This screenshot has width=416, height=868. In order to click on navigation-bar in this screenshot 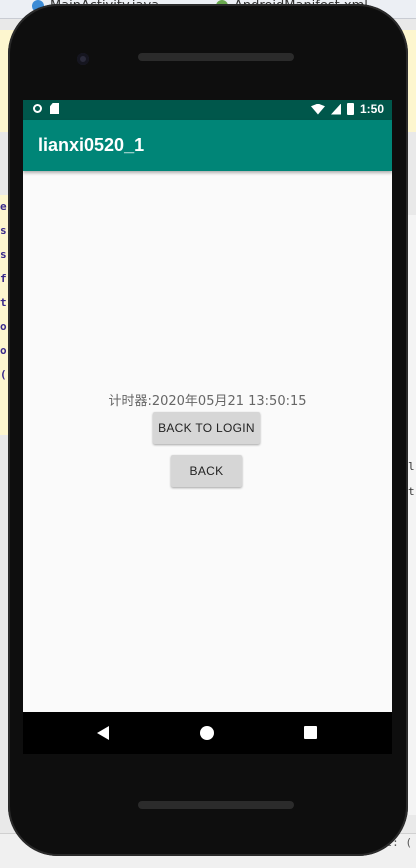, I will do `click(207, 733)`.